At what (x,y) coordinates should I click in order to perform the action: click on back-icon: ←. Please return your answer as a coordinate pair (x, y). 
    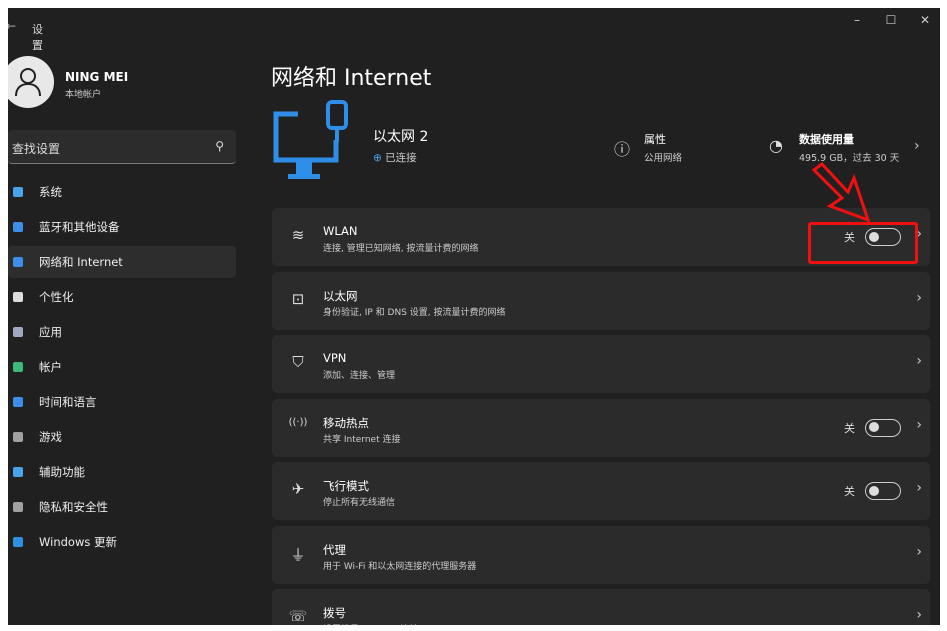
    Looking at the image, I should click on (12, 26).